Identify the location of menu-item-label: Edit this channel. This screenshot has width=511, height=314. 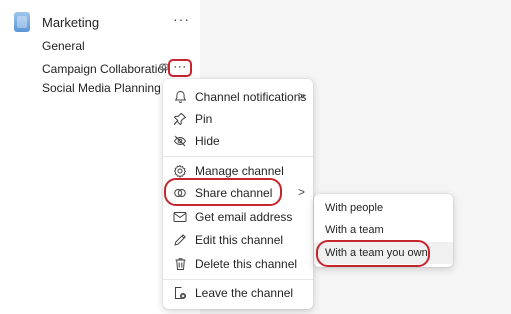
(239, 240).